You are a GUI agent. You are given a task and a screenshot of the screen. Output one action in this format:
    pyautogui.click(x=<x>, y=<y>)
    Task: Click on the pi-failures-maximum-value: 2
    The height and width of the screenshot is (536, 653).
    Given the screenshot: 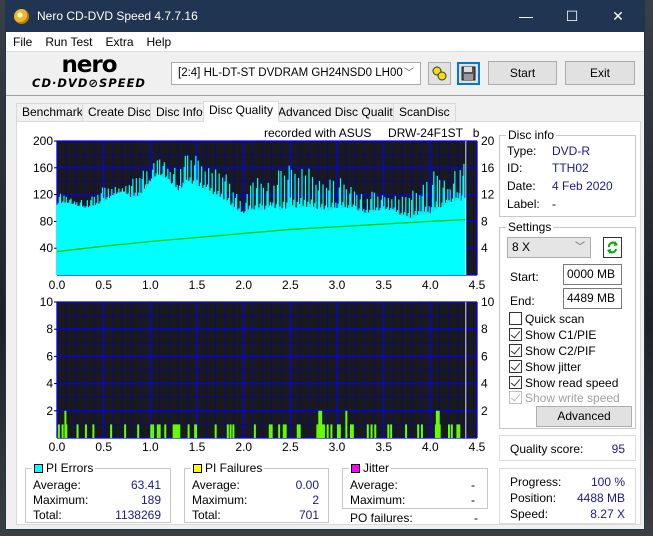 What is the action you would take?
    pyautogui.click(x=315, y=500)
    